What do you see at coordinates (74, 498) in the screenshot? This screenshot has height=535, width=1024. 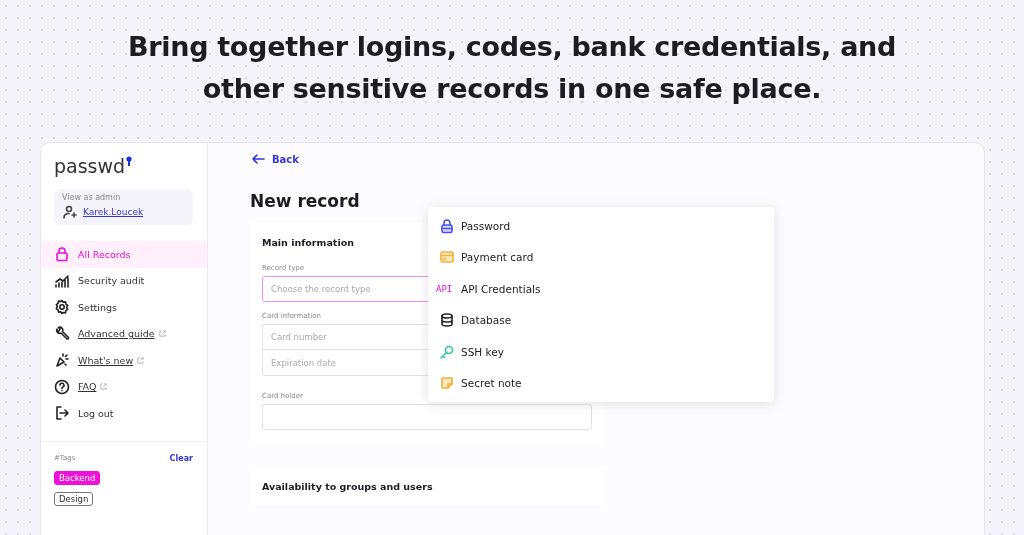 I see `tag: Design` at bounding box center [74, 498].